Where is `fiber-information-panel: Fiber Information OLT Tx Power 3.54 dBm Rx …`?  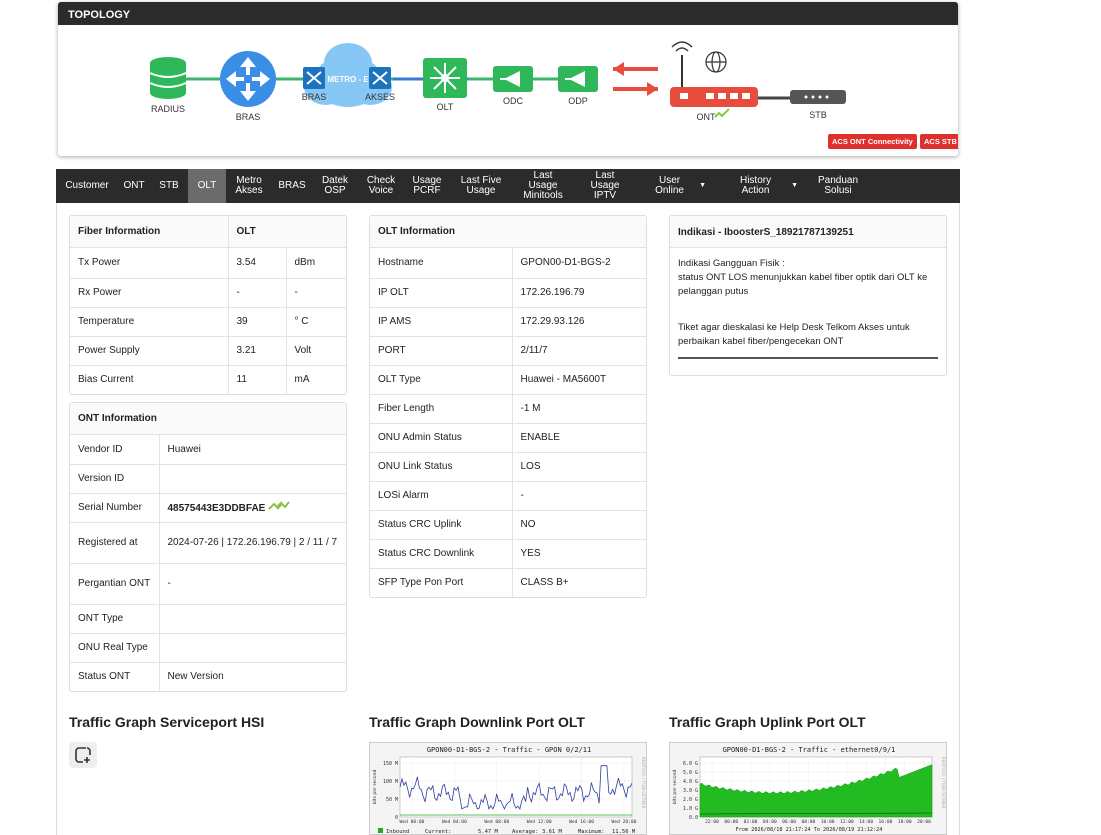 fiber-information-panel: Fiber Information OLT Tx Power 3.54 dBm Rx … is located at coordinates (208, 305).